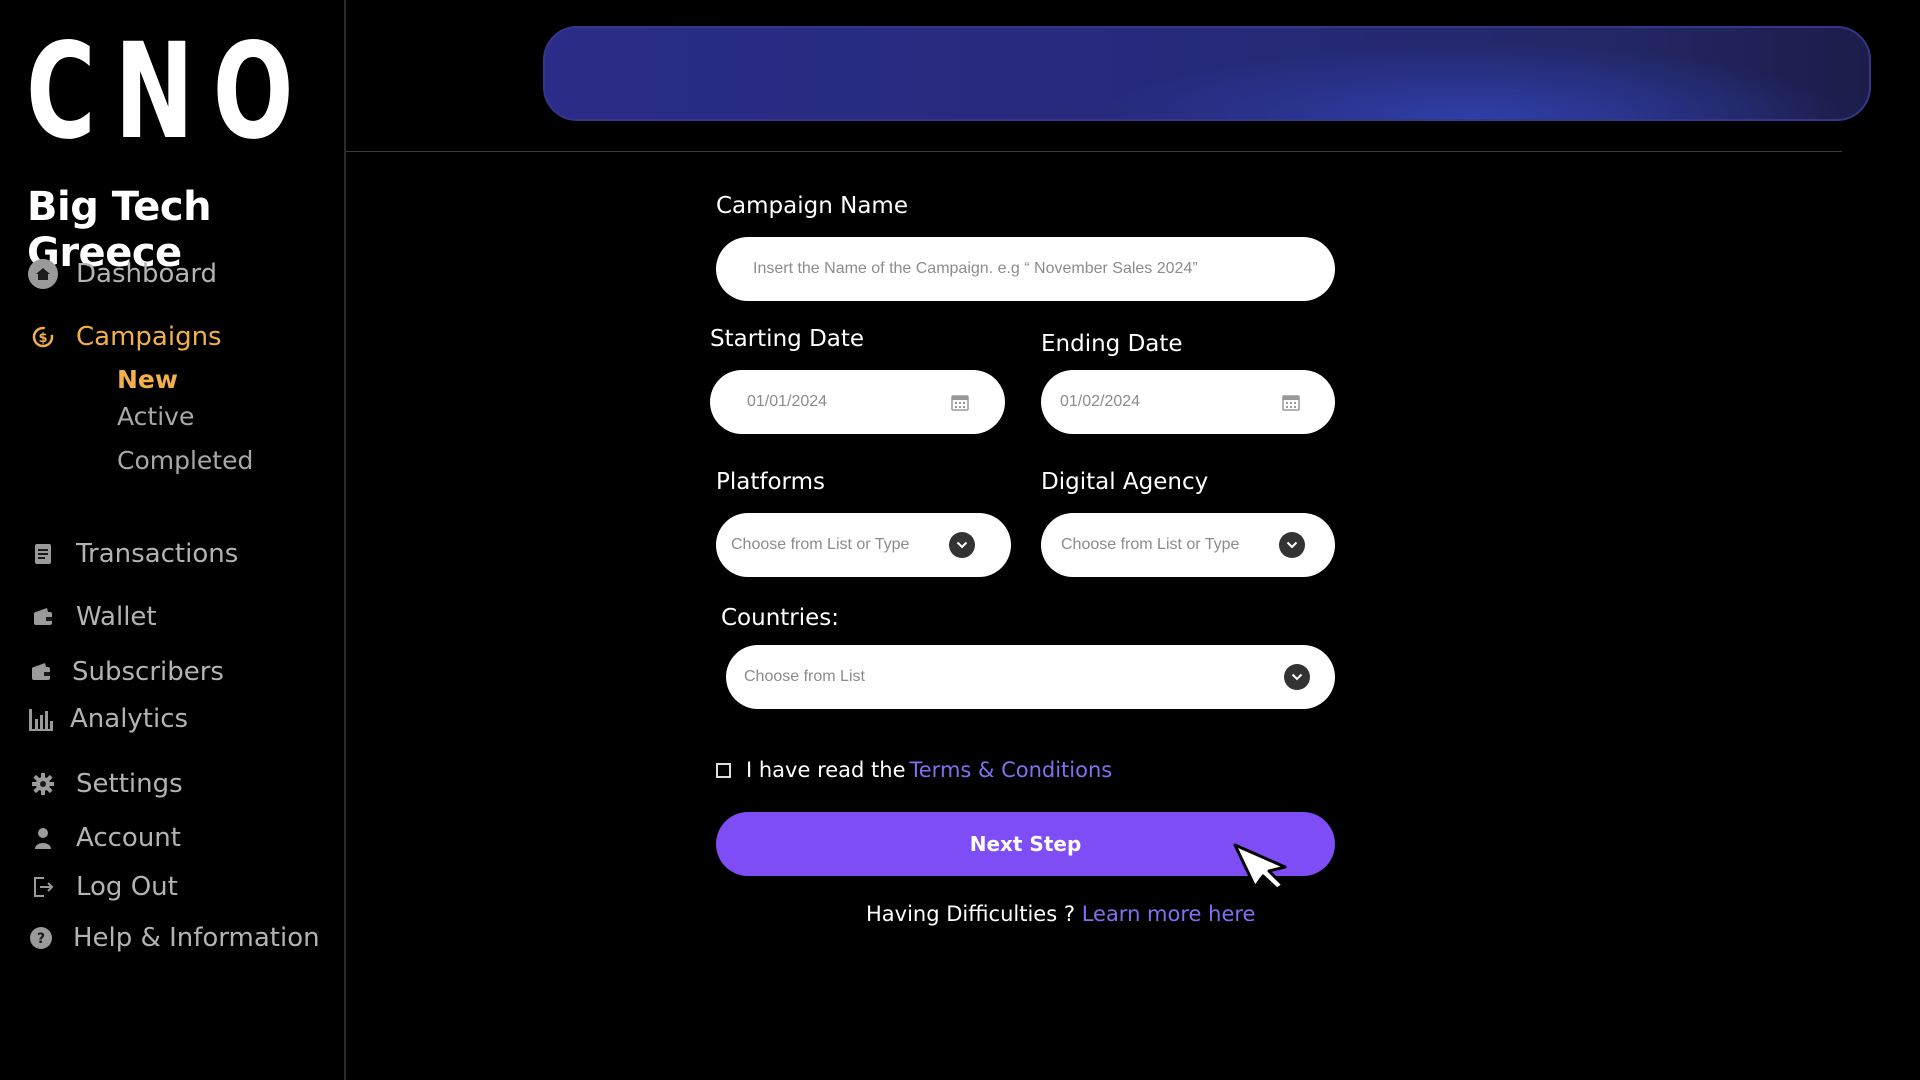 Image resolution: width=1920 pixels, height=1080 pixels. Describe the element at coordinates (147, 274) in the screenshot. I see `sidebar-item-label: Dashboard` at that location.